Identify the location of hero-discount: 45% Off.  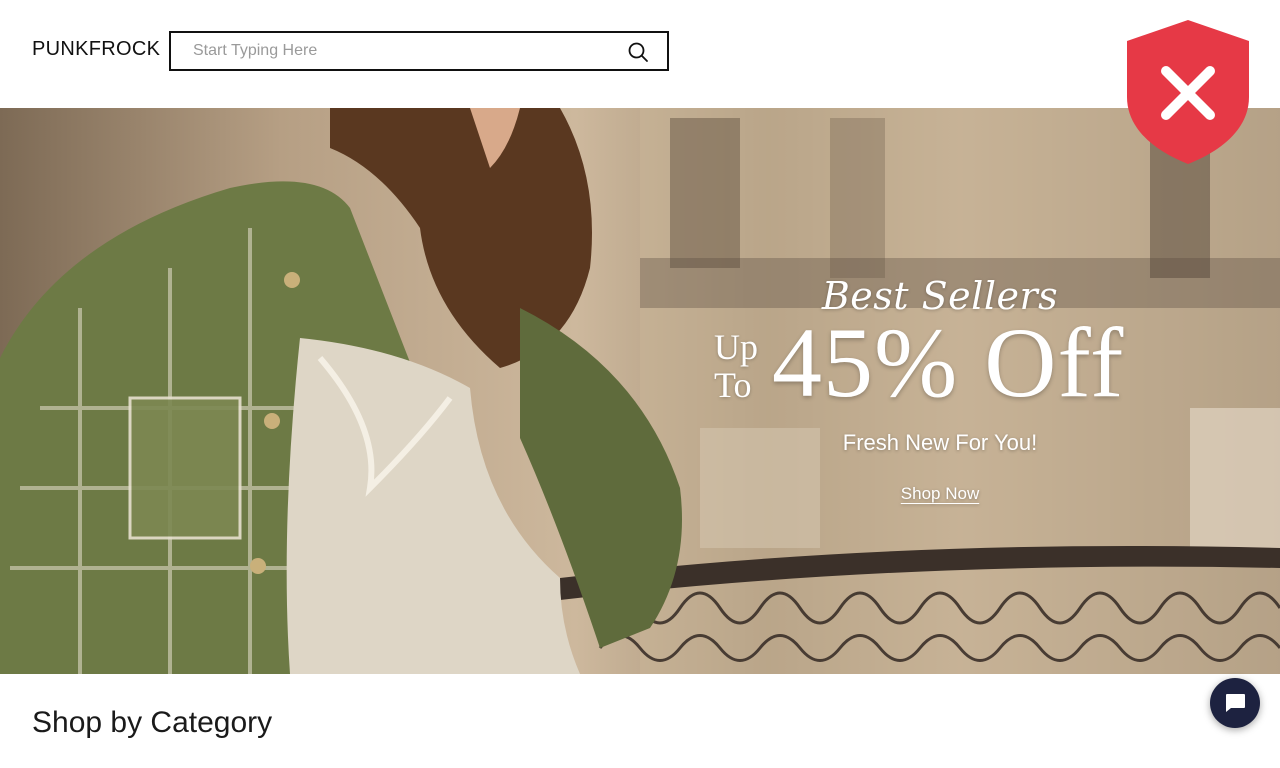
(948, 362).